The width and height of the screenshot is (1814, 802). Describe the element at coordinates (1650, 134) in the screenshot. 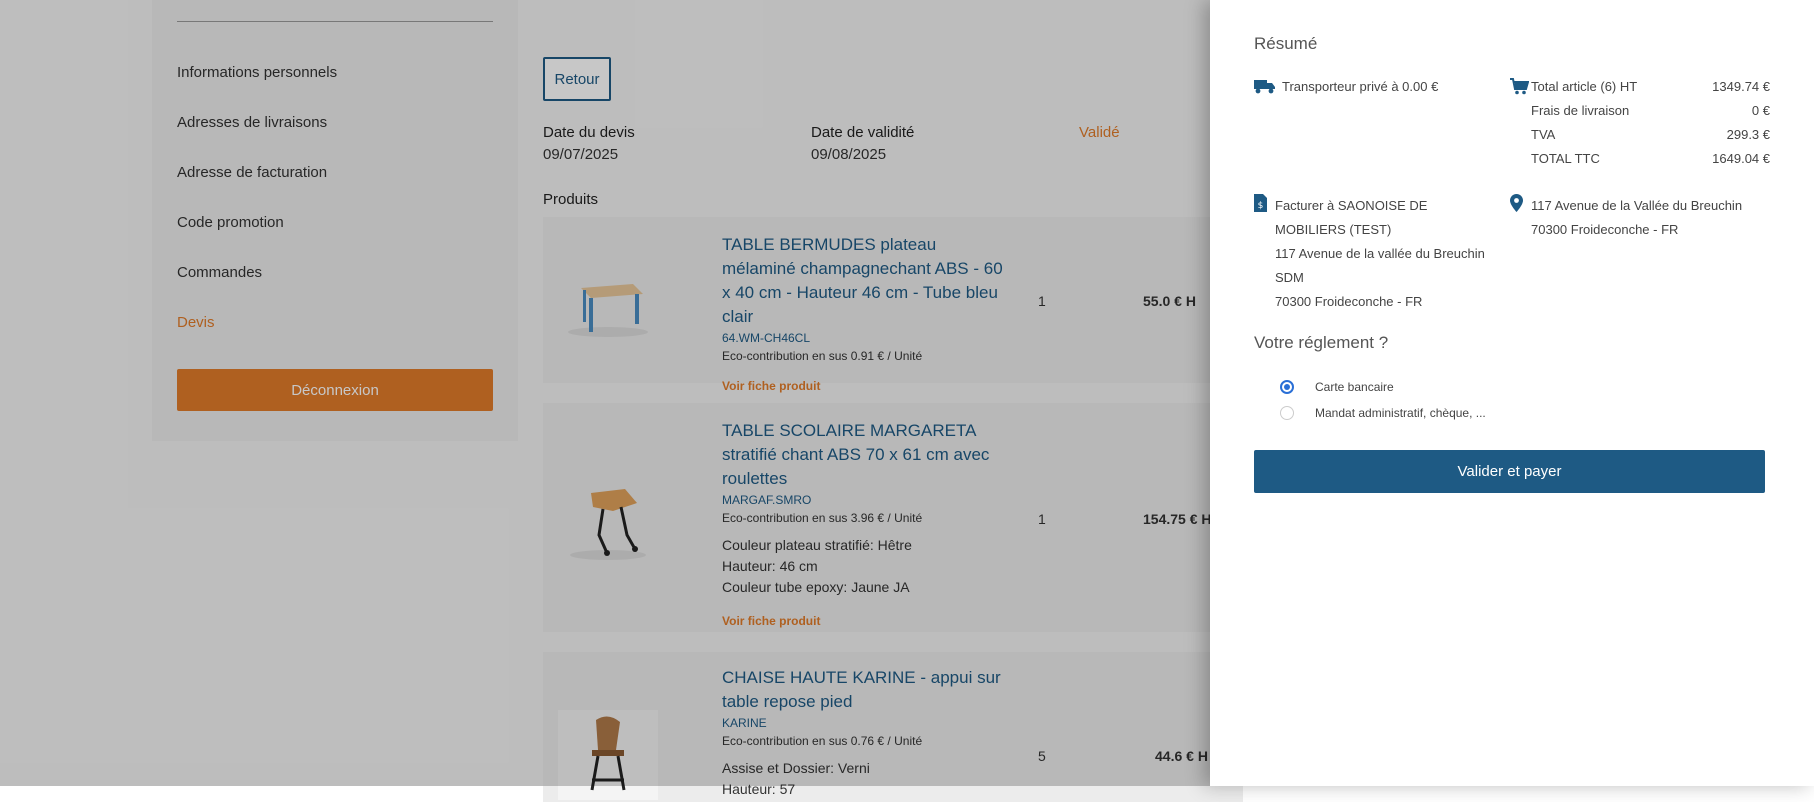

I see `vat-row: TVA 299.3 €` at that location.